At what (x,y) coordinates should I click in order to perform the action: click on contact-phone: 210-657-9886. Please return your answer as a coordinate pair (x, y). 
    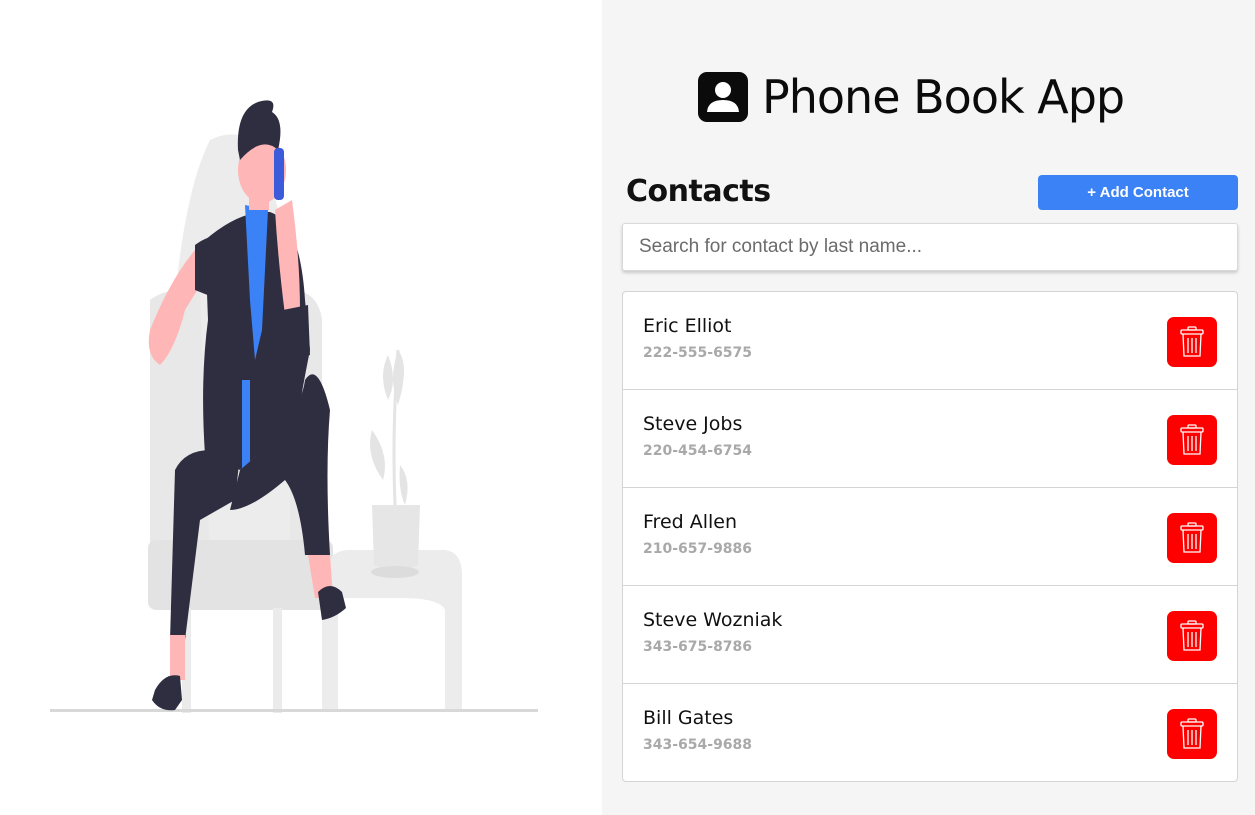
    Looking at the image, I should click on (698, 549).